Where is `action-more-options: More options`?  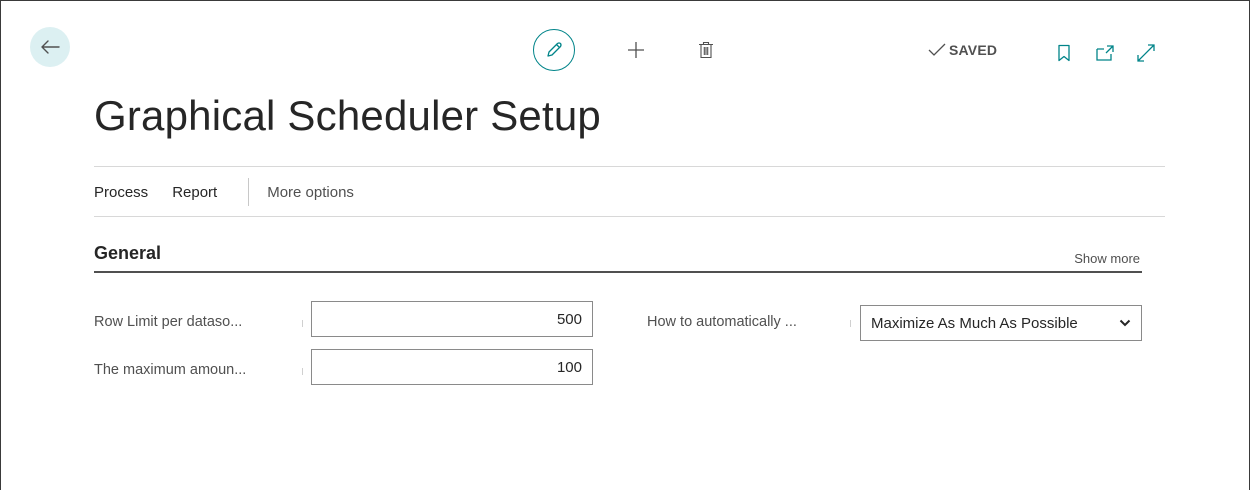 action-more-options: More options is located at coordinates (310, 192).